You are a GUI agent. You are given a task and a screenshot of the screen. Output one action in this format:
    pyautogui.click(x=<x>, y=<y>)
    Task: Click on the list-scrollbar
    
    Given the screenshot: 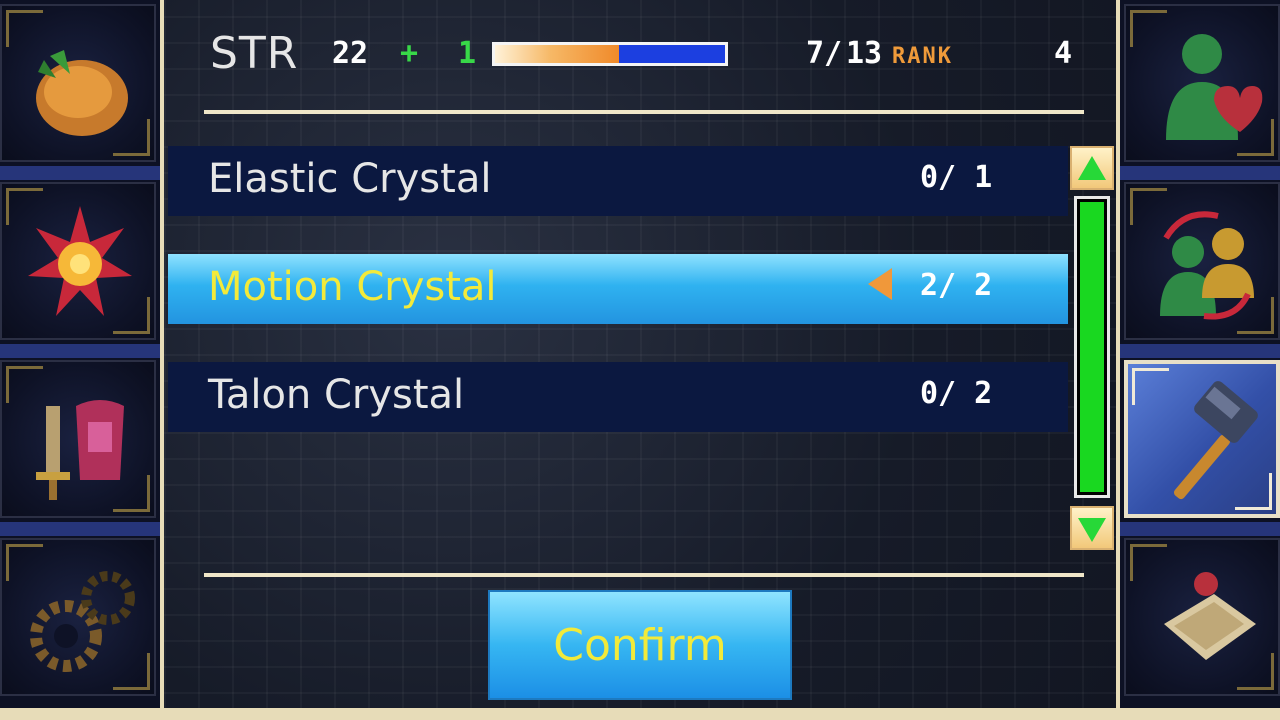 What is the action you would take?
    pyautogui.click(x=1094, y=348)
    